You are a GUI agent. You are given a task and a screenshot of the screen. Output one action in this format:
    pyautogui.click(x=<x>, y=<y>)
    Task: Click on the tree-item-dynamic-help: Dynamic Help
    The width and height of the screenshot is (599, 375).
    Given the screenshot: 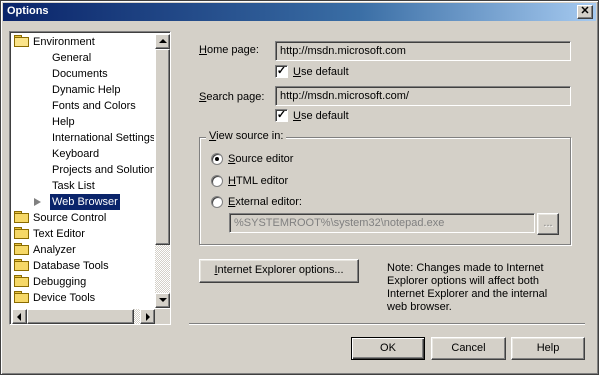 What is the action you would take?
    pyautogui.click(x=86, y=90)
    